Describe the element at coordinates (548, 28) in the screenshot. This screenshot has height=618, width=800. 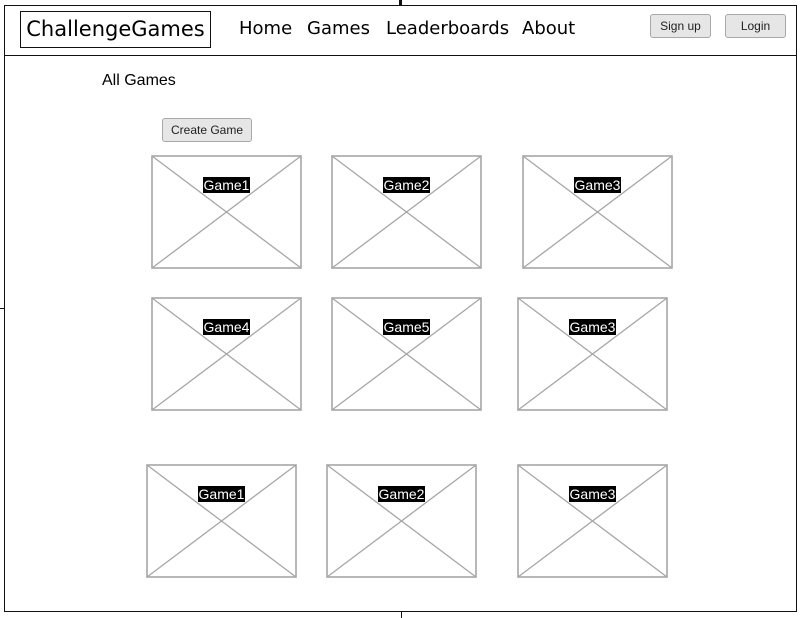
I see `nav-about: About` at that location.